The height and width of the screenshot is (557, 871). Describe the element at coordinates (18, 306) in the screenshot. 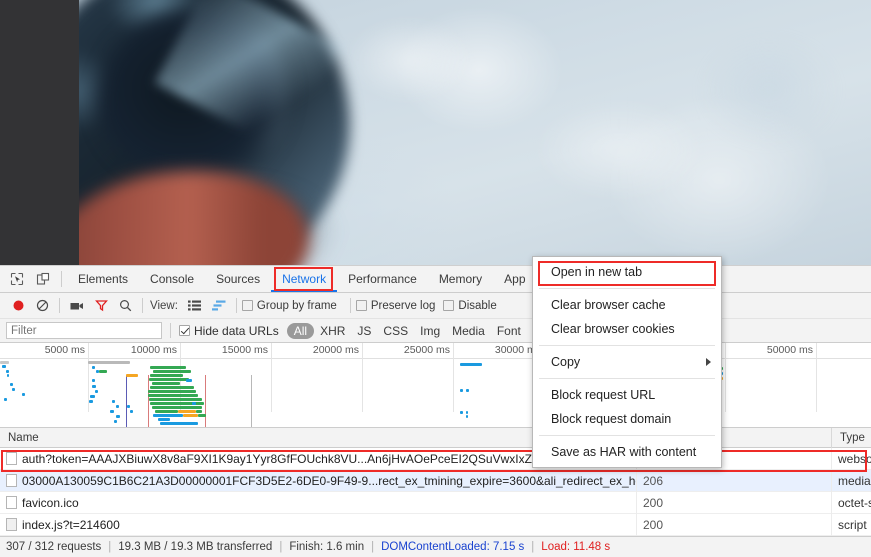

I see `record-icon` at that location.